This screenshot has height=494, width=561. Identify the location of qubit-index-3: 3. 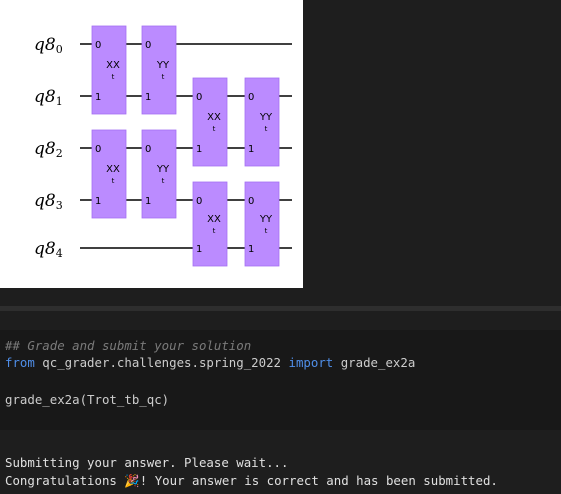
(59, 205).